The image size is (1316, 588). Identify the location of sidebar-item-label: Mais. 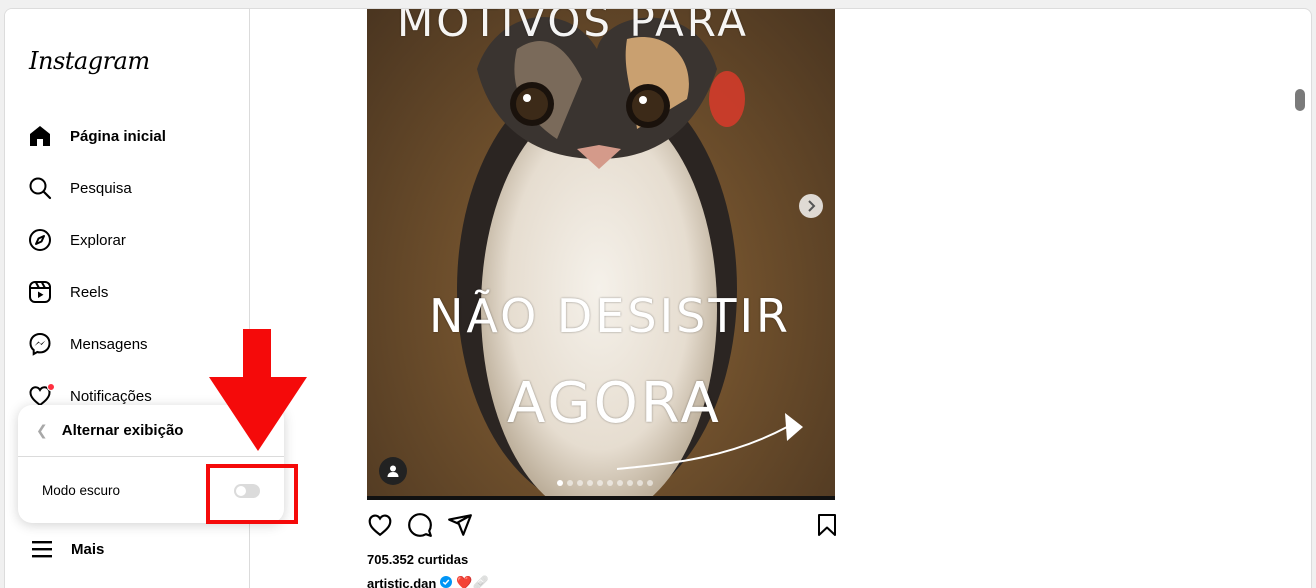
(88, 549).